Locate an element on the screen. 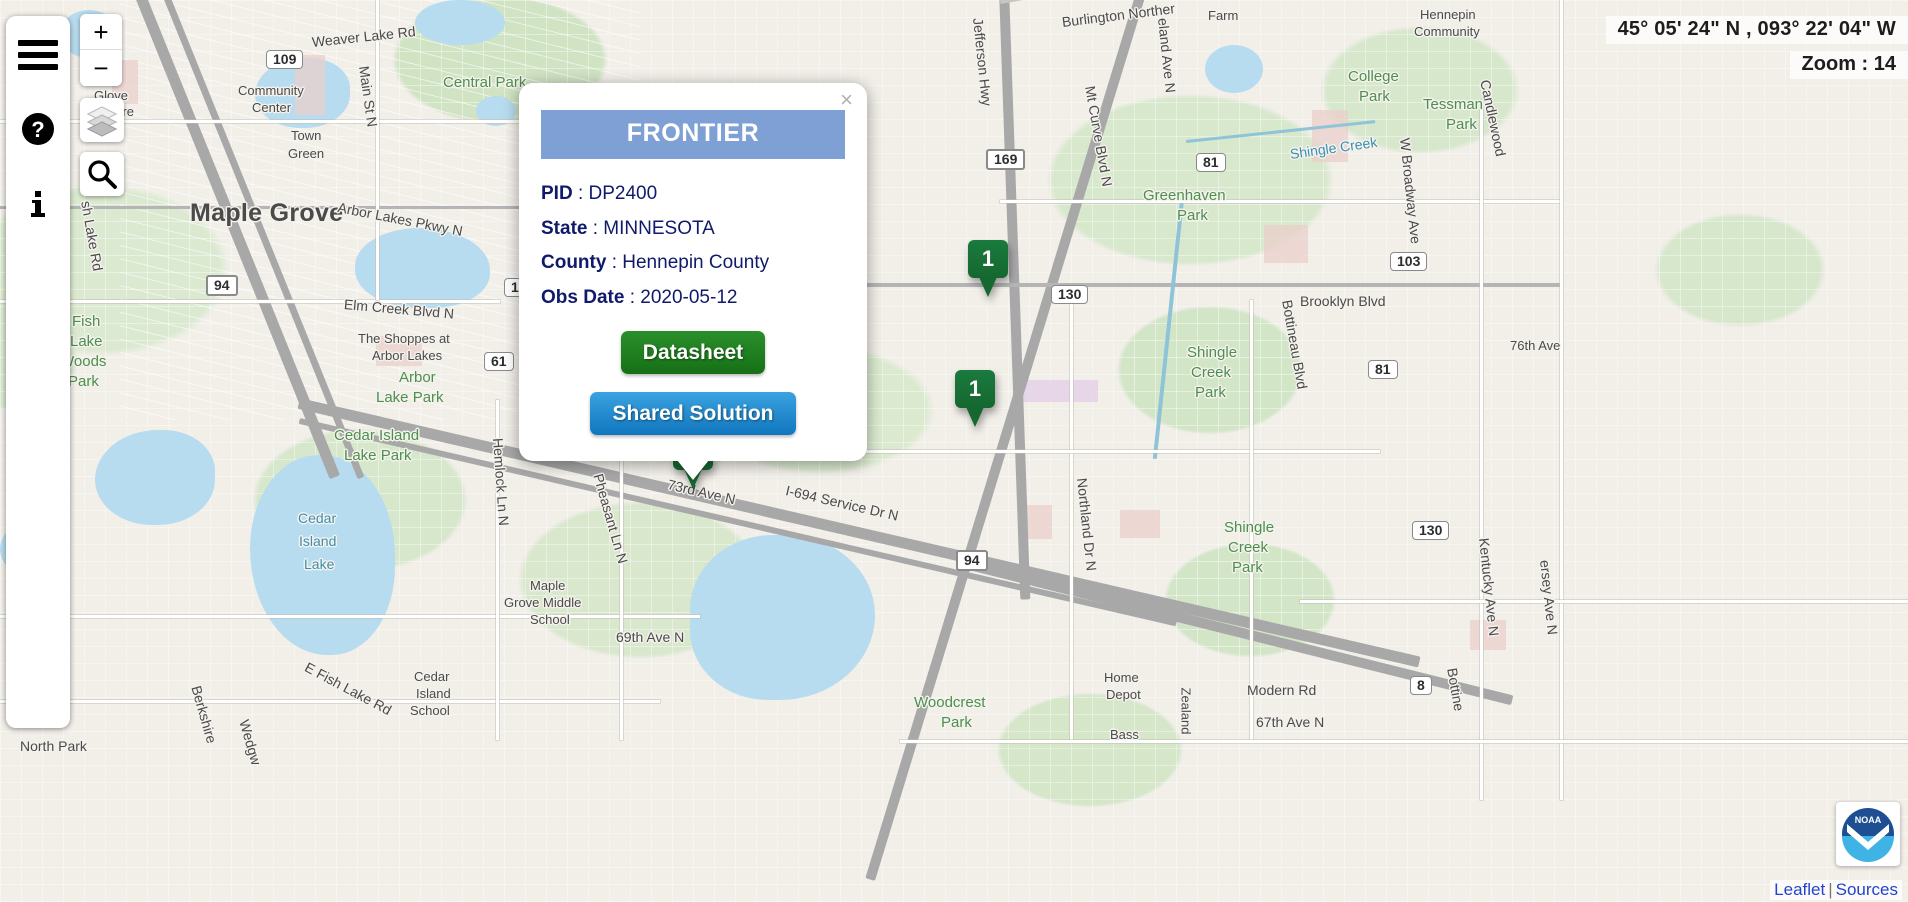 This screenshot has width=1908, height=902. popup-field-value: : DP2400 is located at coordinates (615, 193).